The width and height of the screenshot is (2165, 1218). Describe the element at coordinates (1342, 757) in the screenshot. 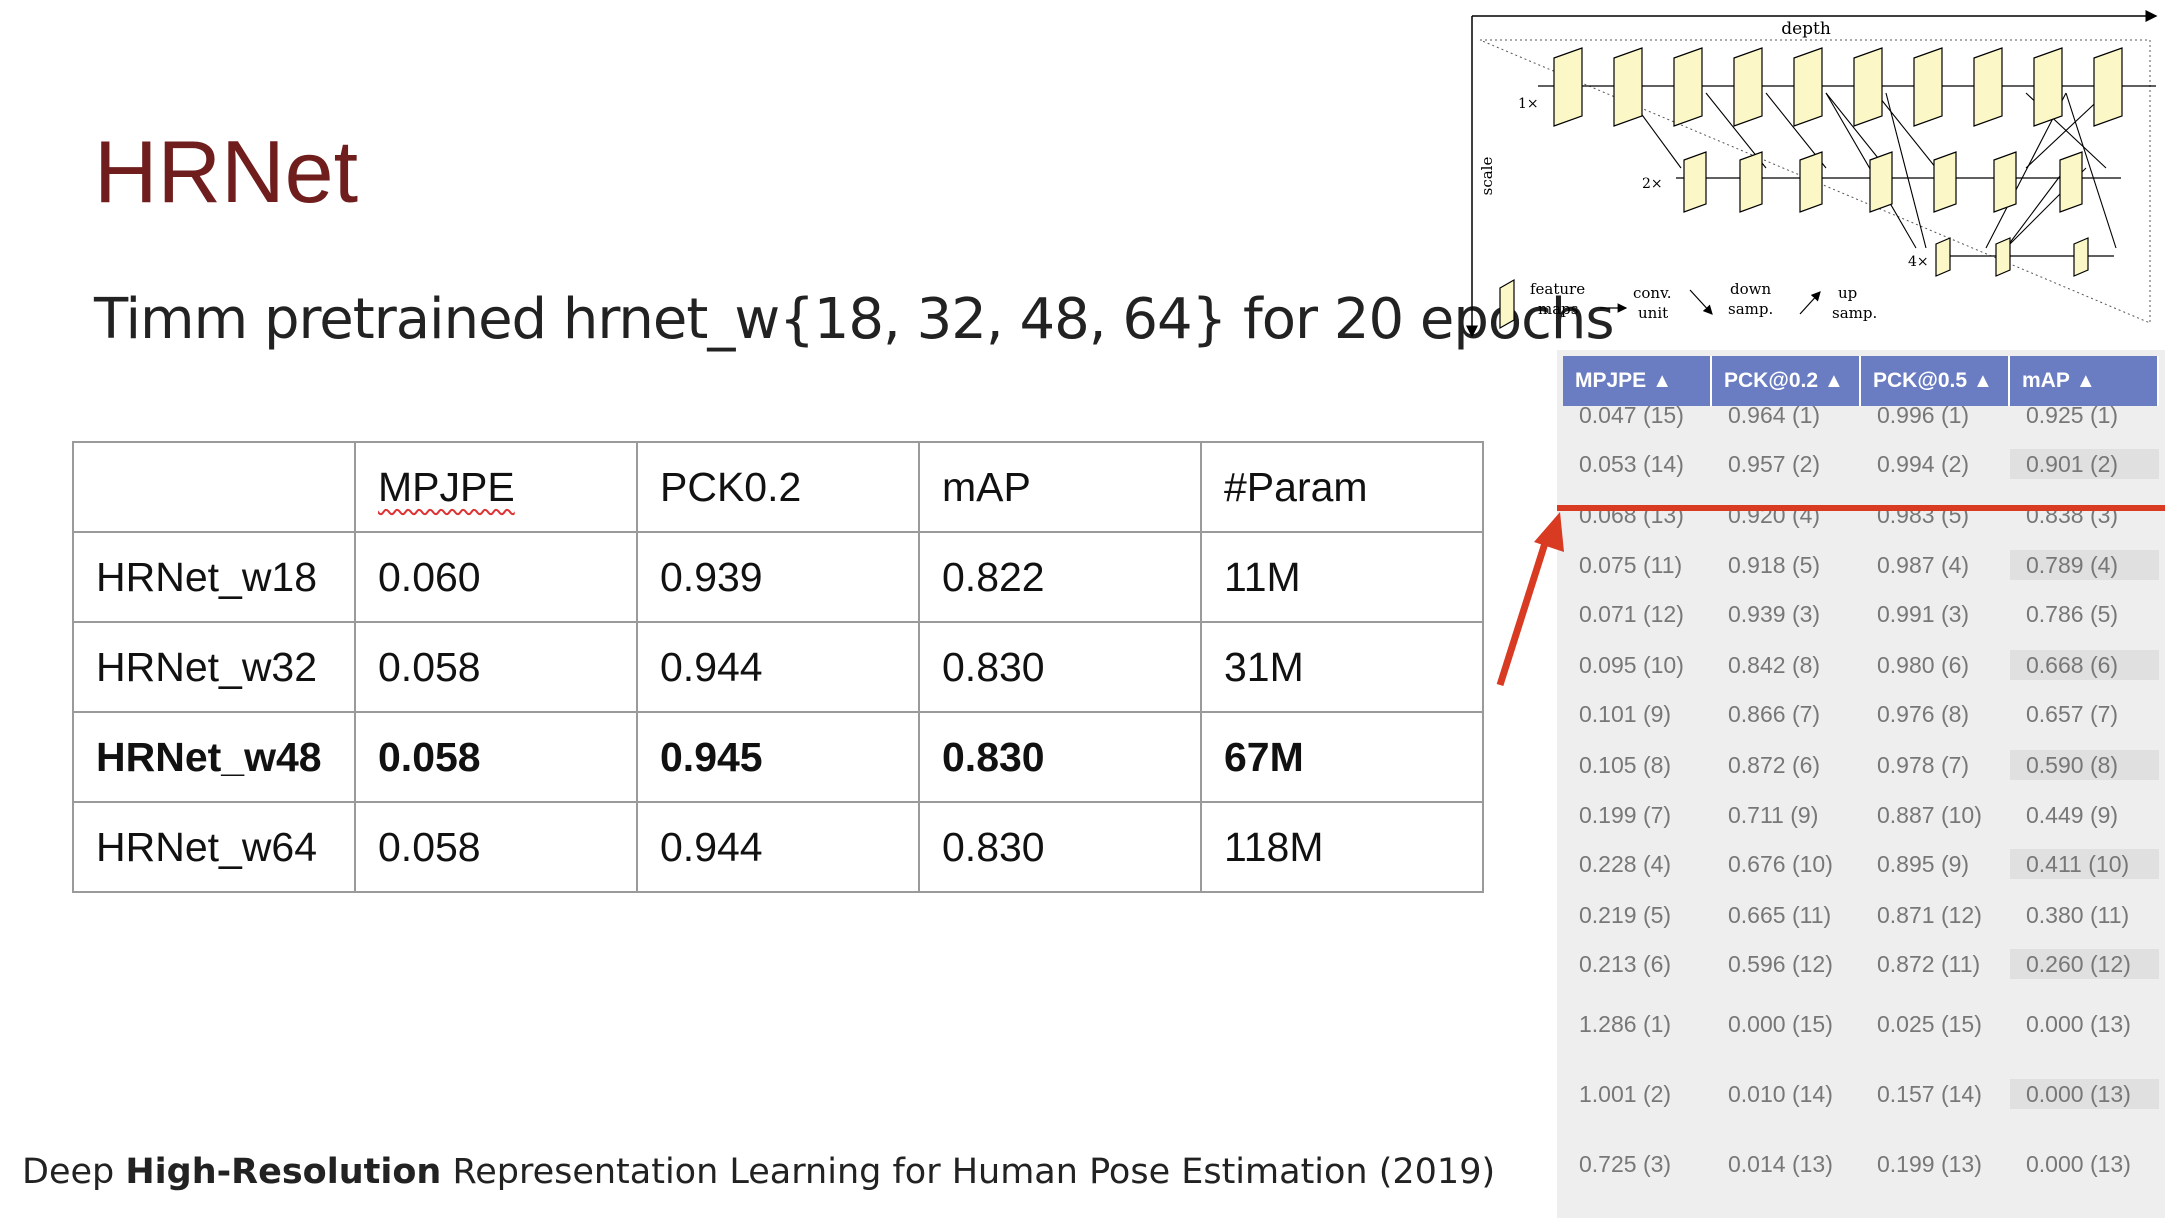

I see `cell-param: 67M` at that location.